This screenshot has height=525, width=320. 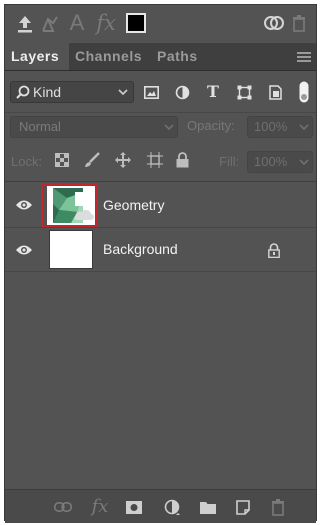 I want to click on lock-all-icon, so click(x=182, y=160).